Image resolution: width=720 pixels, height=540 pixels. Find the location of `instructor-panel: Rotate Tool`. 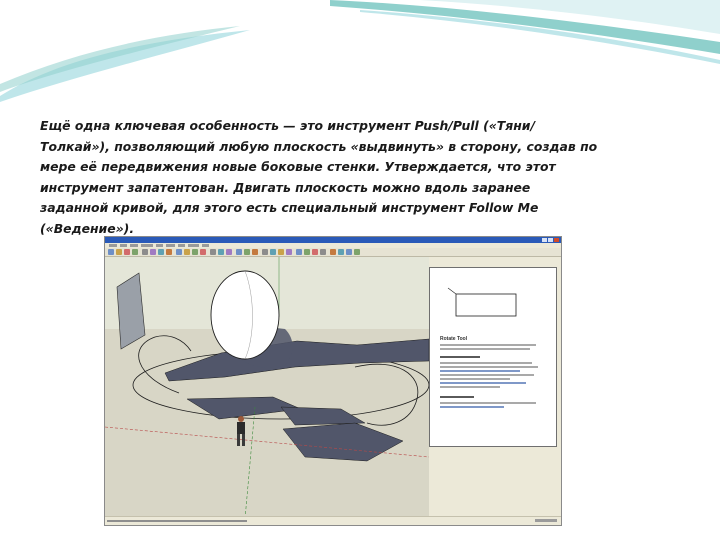

instructor-panel: Rotate Tool is located at coordinates (493, 357).